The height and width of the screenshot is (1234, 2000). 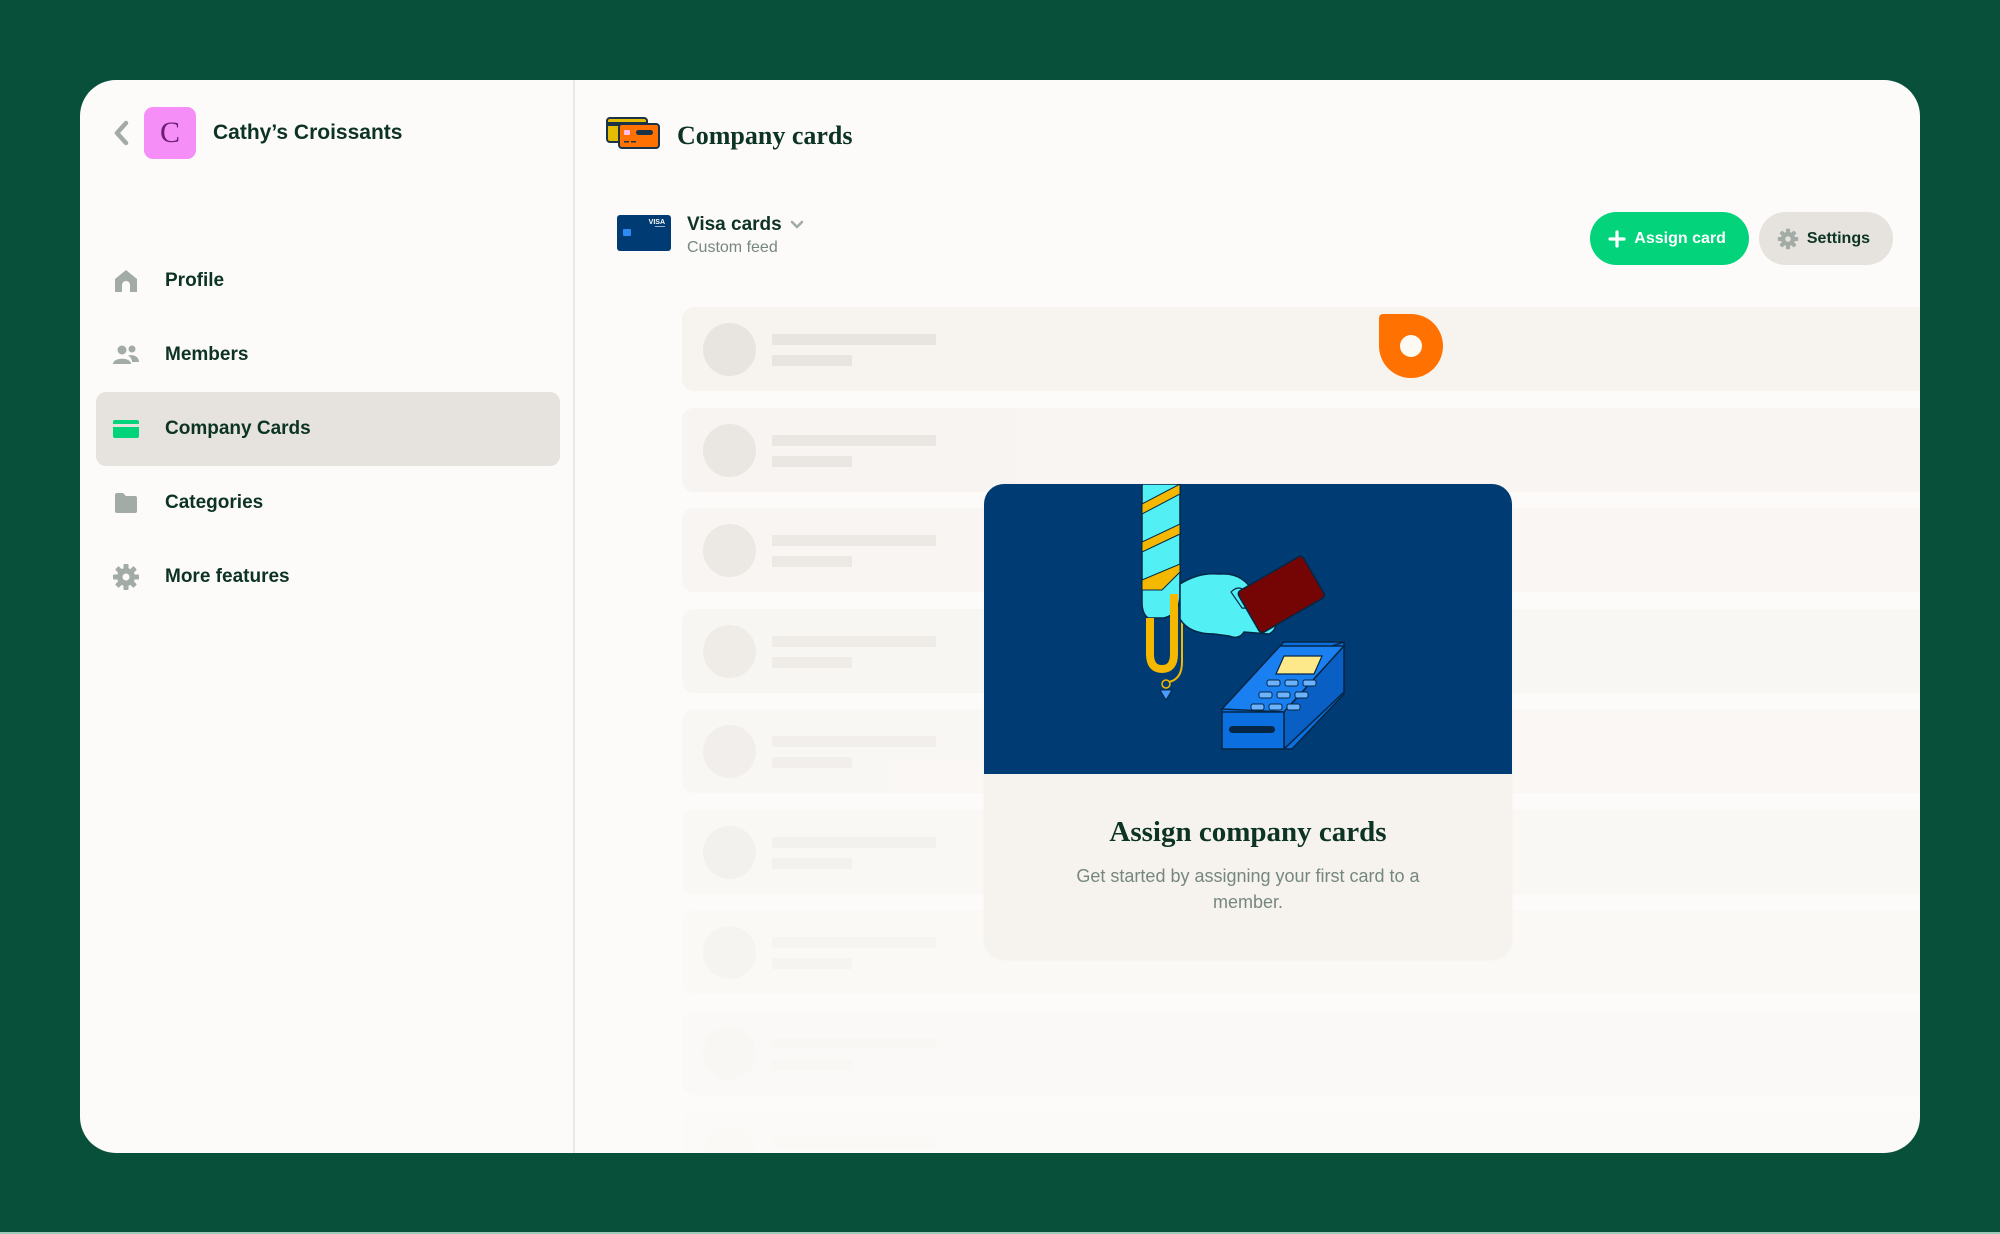 I want to click on sidebar-item-profile: Profile, so click(x=328, y=281).